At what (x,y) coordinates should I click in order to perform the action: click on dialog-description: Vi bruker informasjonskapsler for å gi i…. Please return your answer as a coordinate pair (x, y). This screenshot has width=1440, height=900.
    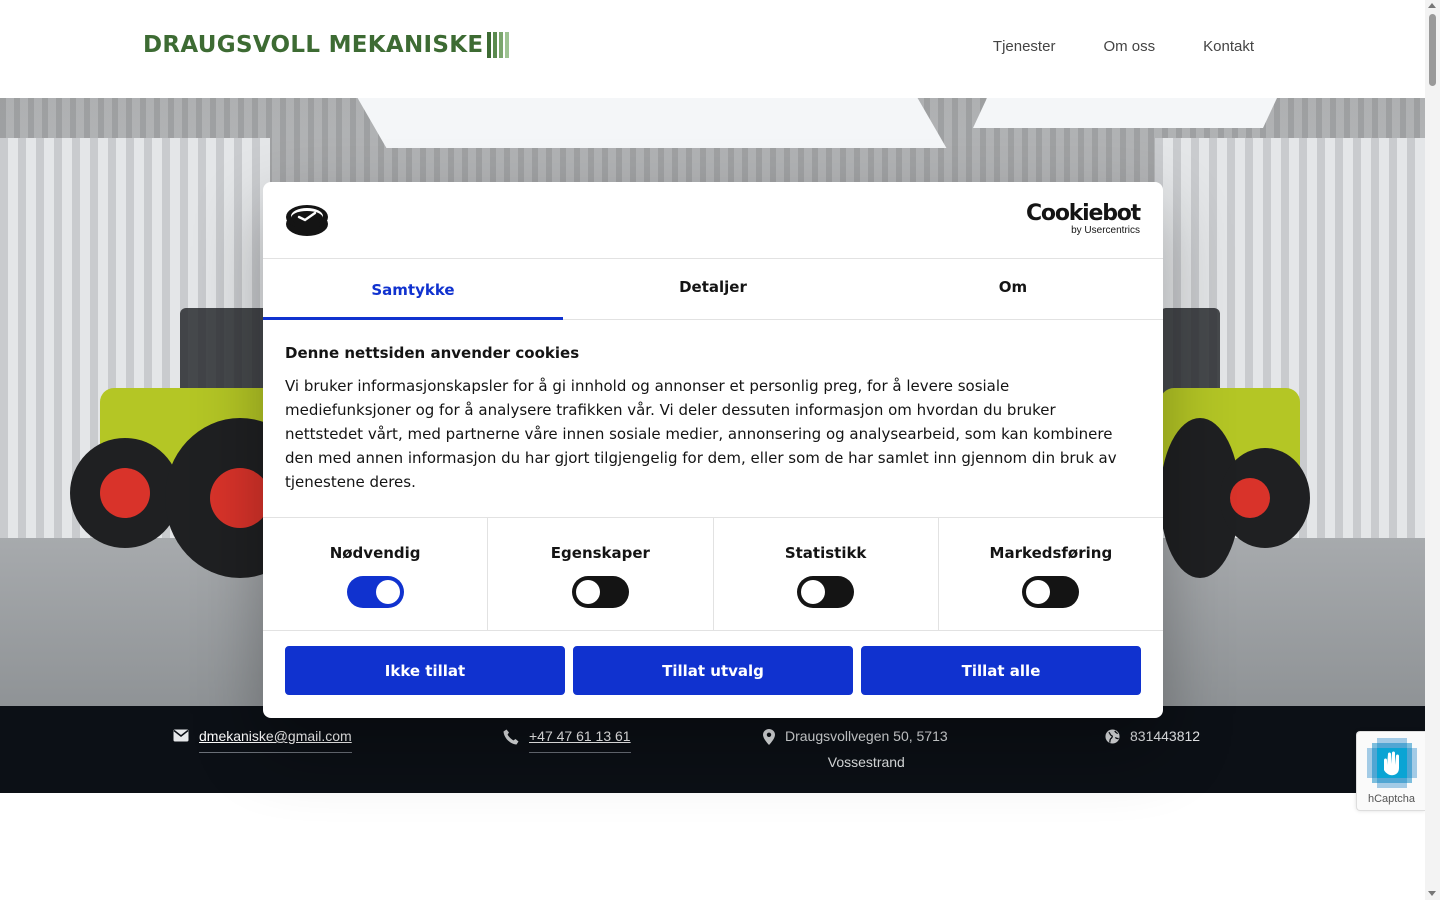
    Looking at the image, I should click on (701, 434).